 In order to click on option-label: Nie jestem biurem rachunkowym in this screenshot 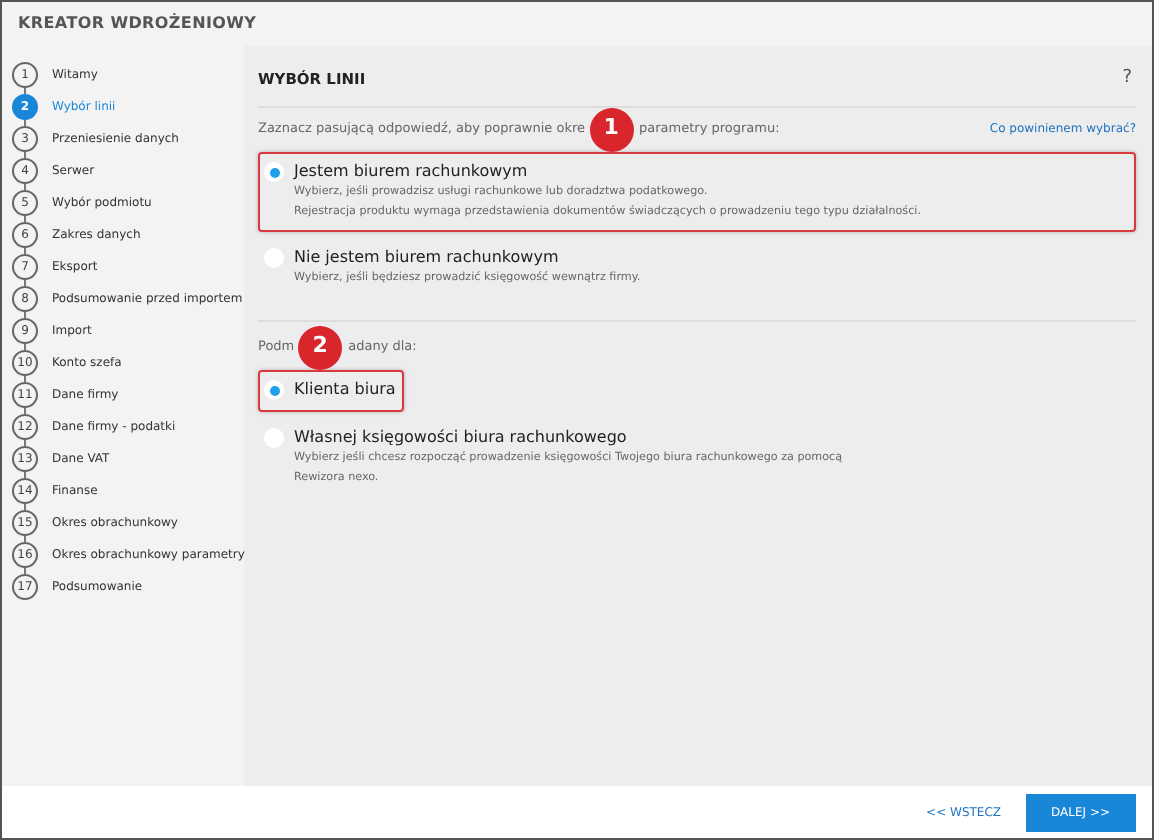, I will do `click(426, 258)`.